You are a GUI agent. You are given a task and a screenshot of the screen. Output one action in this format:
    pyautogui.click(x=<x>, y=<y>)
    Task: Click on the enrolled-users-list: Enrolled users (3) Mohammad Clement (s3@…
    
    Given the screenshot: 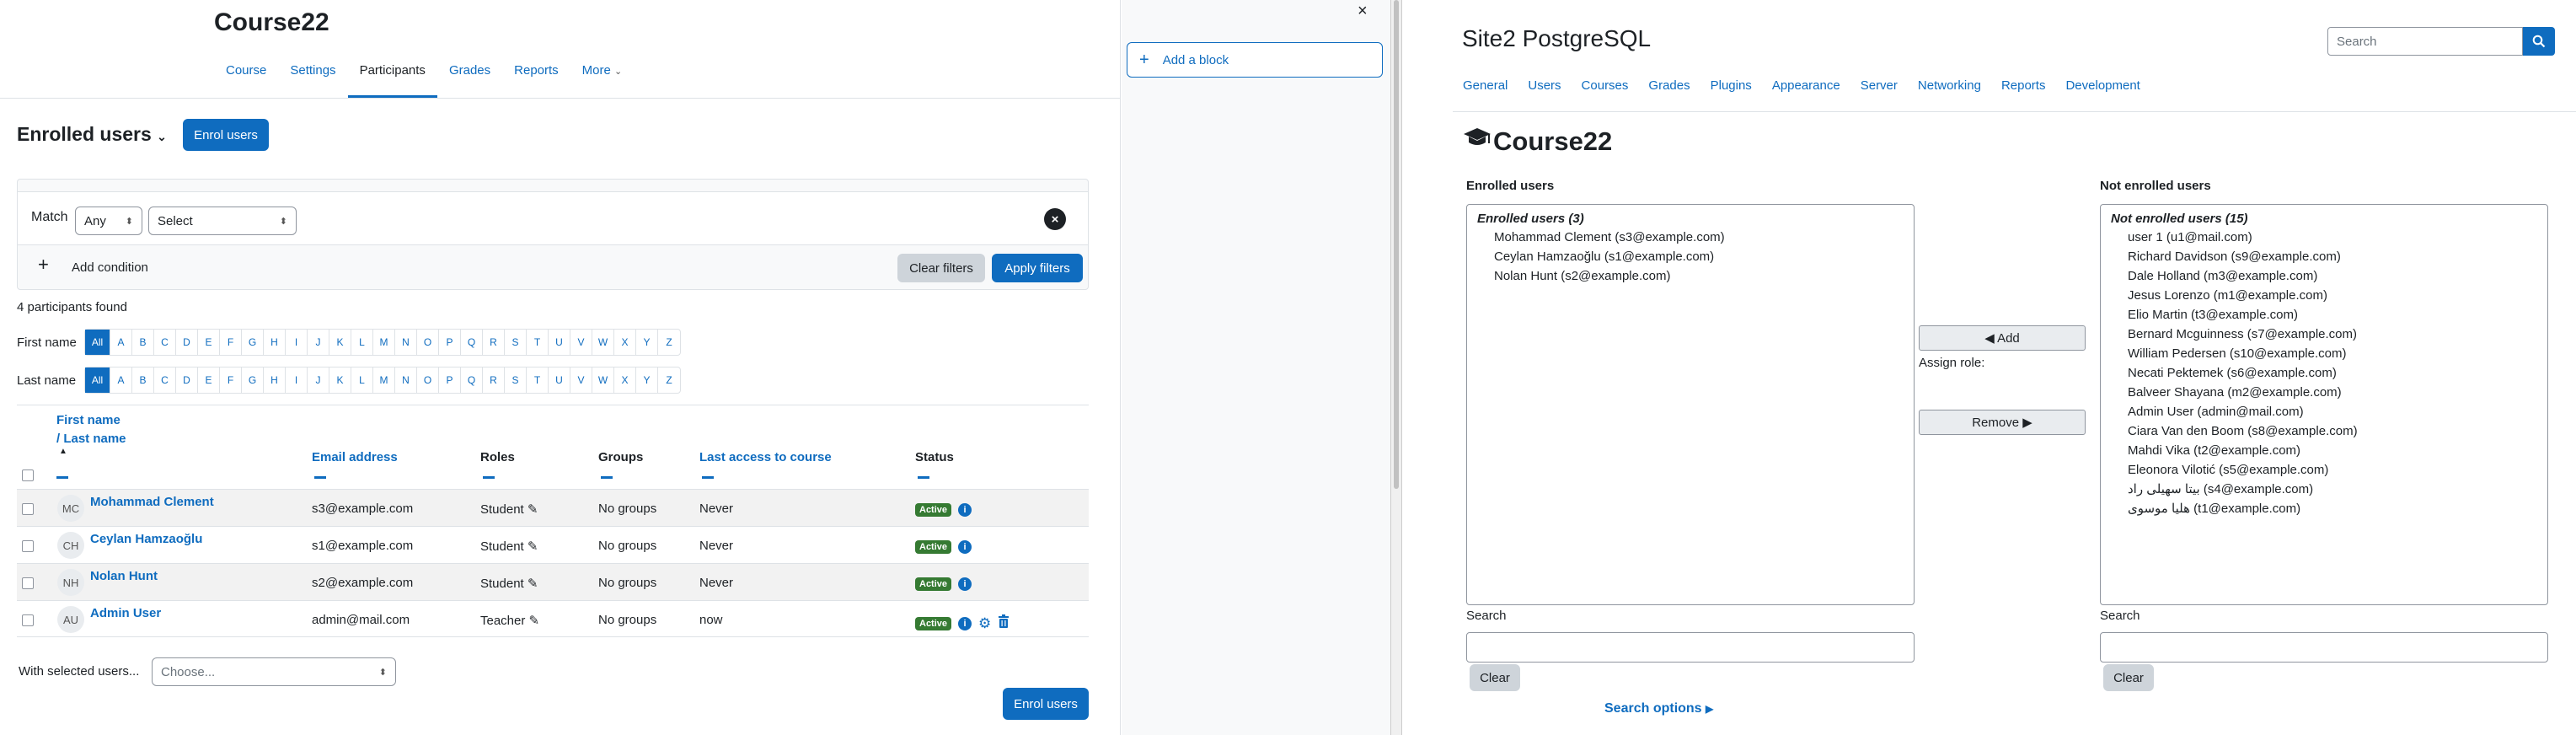 What is the action you would take?
    pyautogui.click(x=1690, y=404)
    